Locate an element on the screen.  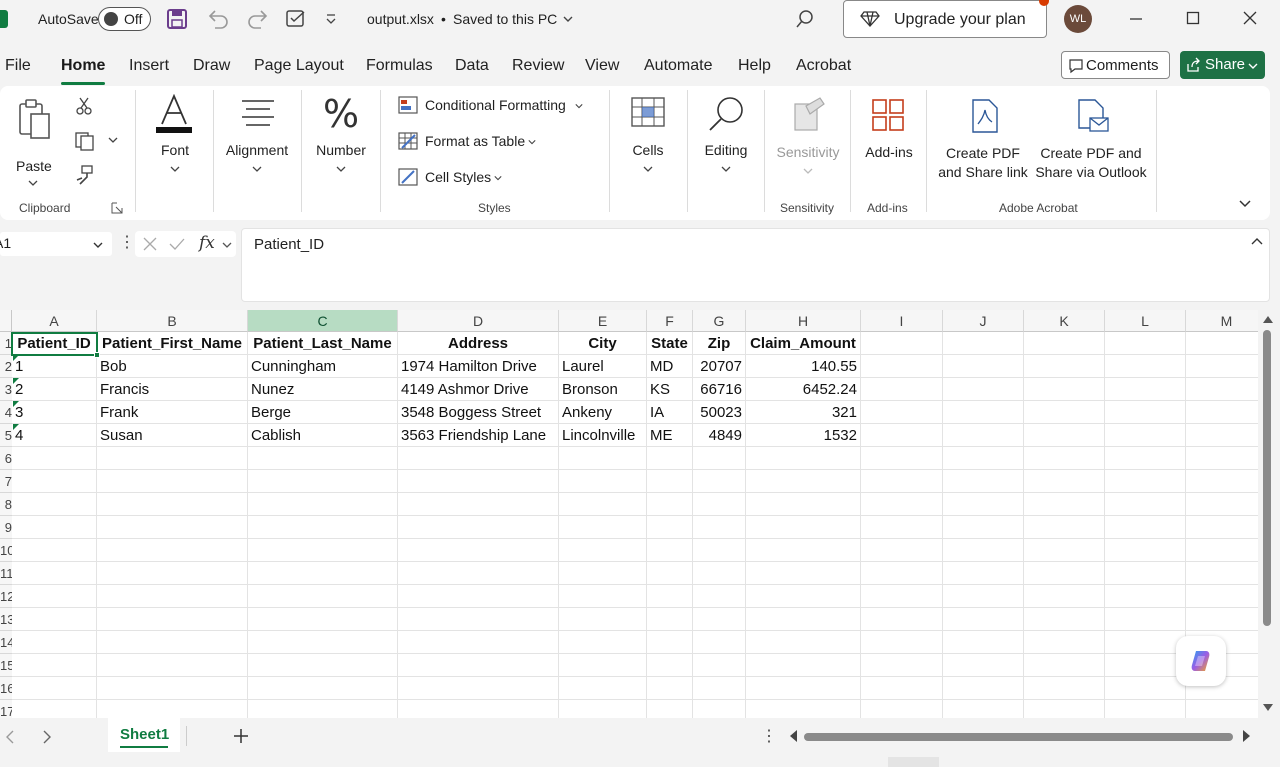
column-header-a: A is located at coordinates (54, 321).